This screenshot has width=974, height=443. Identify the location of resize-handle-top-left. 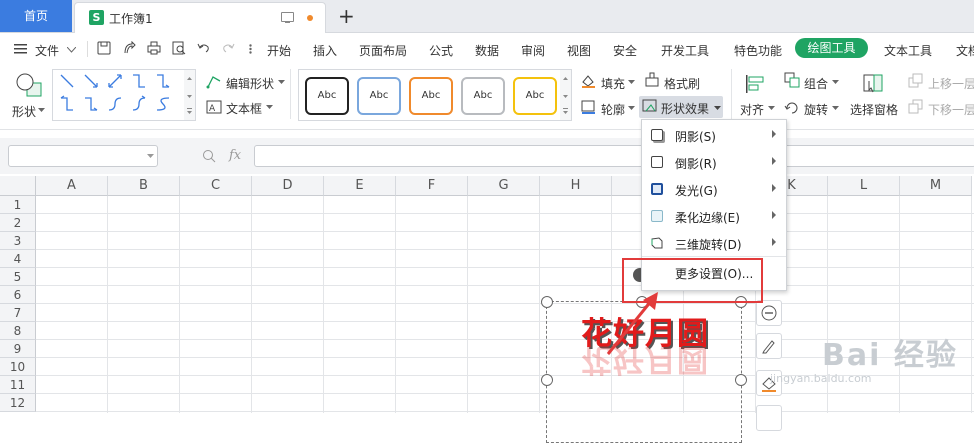
(547, 302).